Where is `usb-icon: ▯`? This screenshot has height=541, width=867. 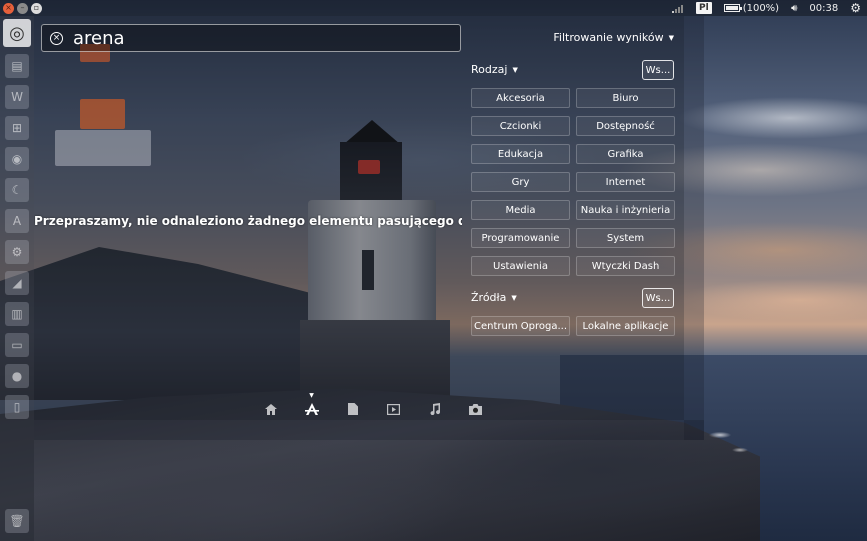
usb-icon: ▯ is located at coordinates (17, 407).